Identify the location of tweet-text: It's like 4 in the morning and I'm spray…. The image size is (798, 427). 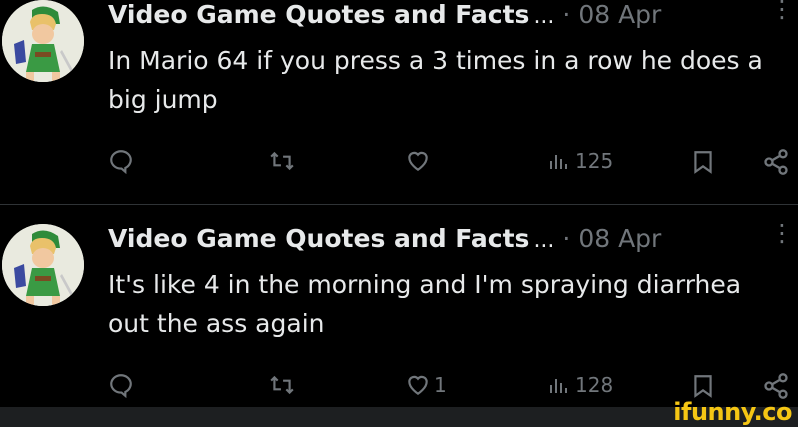
(425, 304).